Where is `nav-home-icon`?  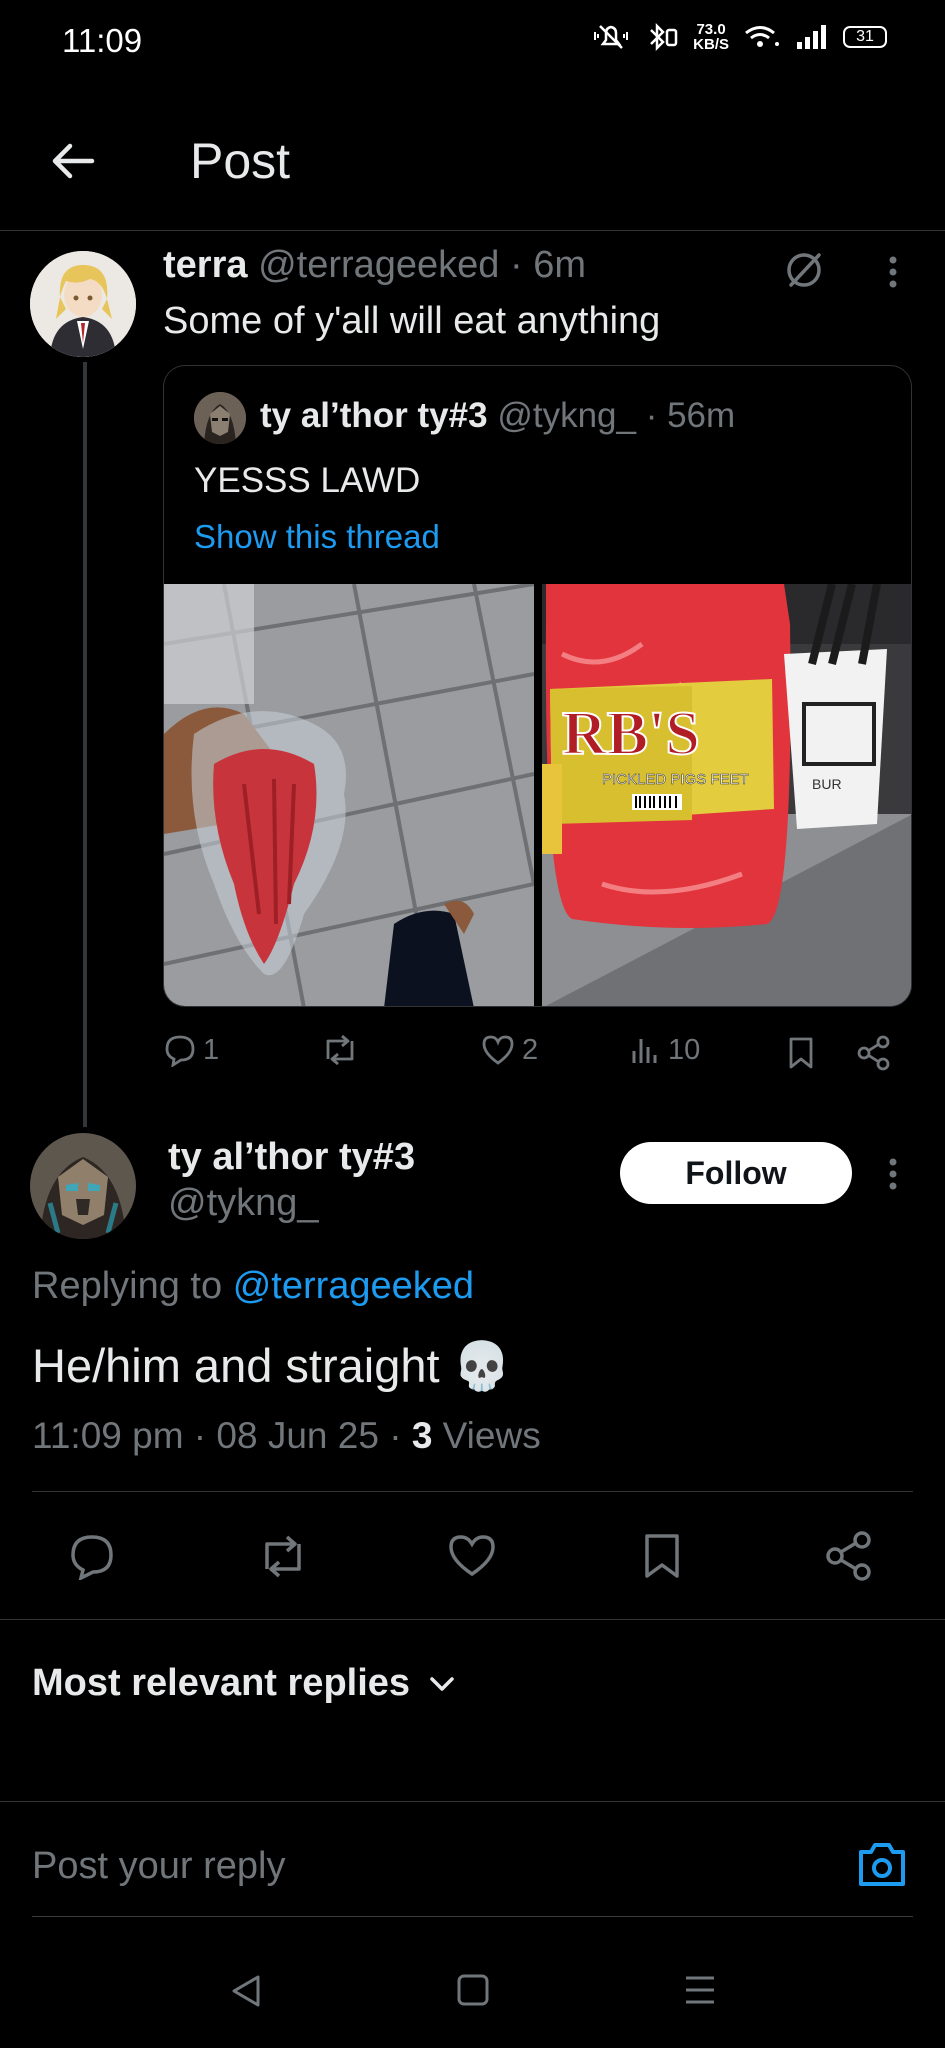 nav-home-icon is located at coordinates (473, 1990).